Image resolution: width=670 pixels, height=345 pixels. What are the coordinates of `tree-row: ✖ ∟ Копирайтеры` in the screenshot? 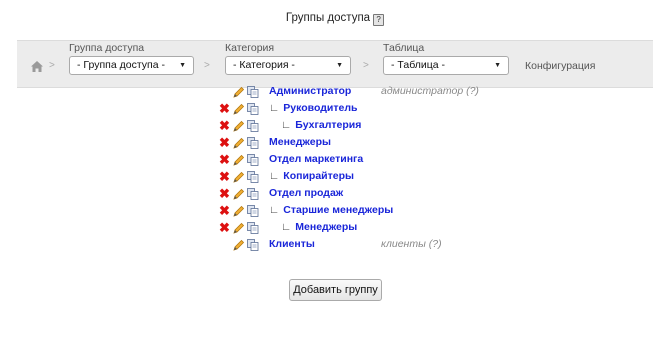 It's located at (434, 177).